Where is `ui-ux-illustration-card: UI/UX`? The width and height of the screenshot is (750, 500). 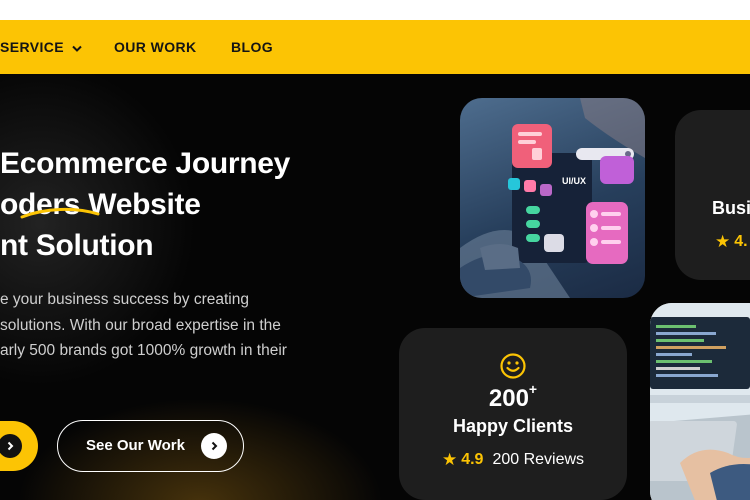 ui-ux-illustration-card: UI/UX is located at coordinates (552, 198).